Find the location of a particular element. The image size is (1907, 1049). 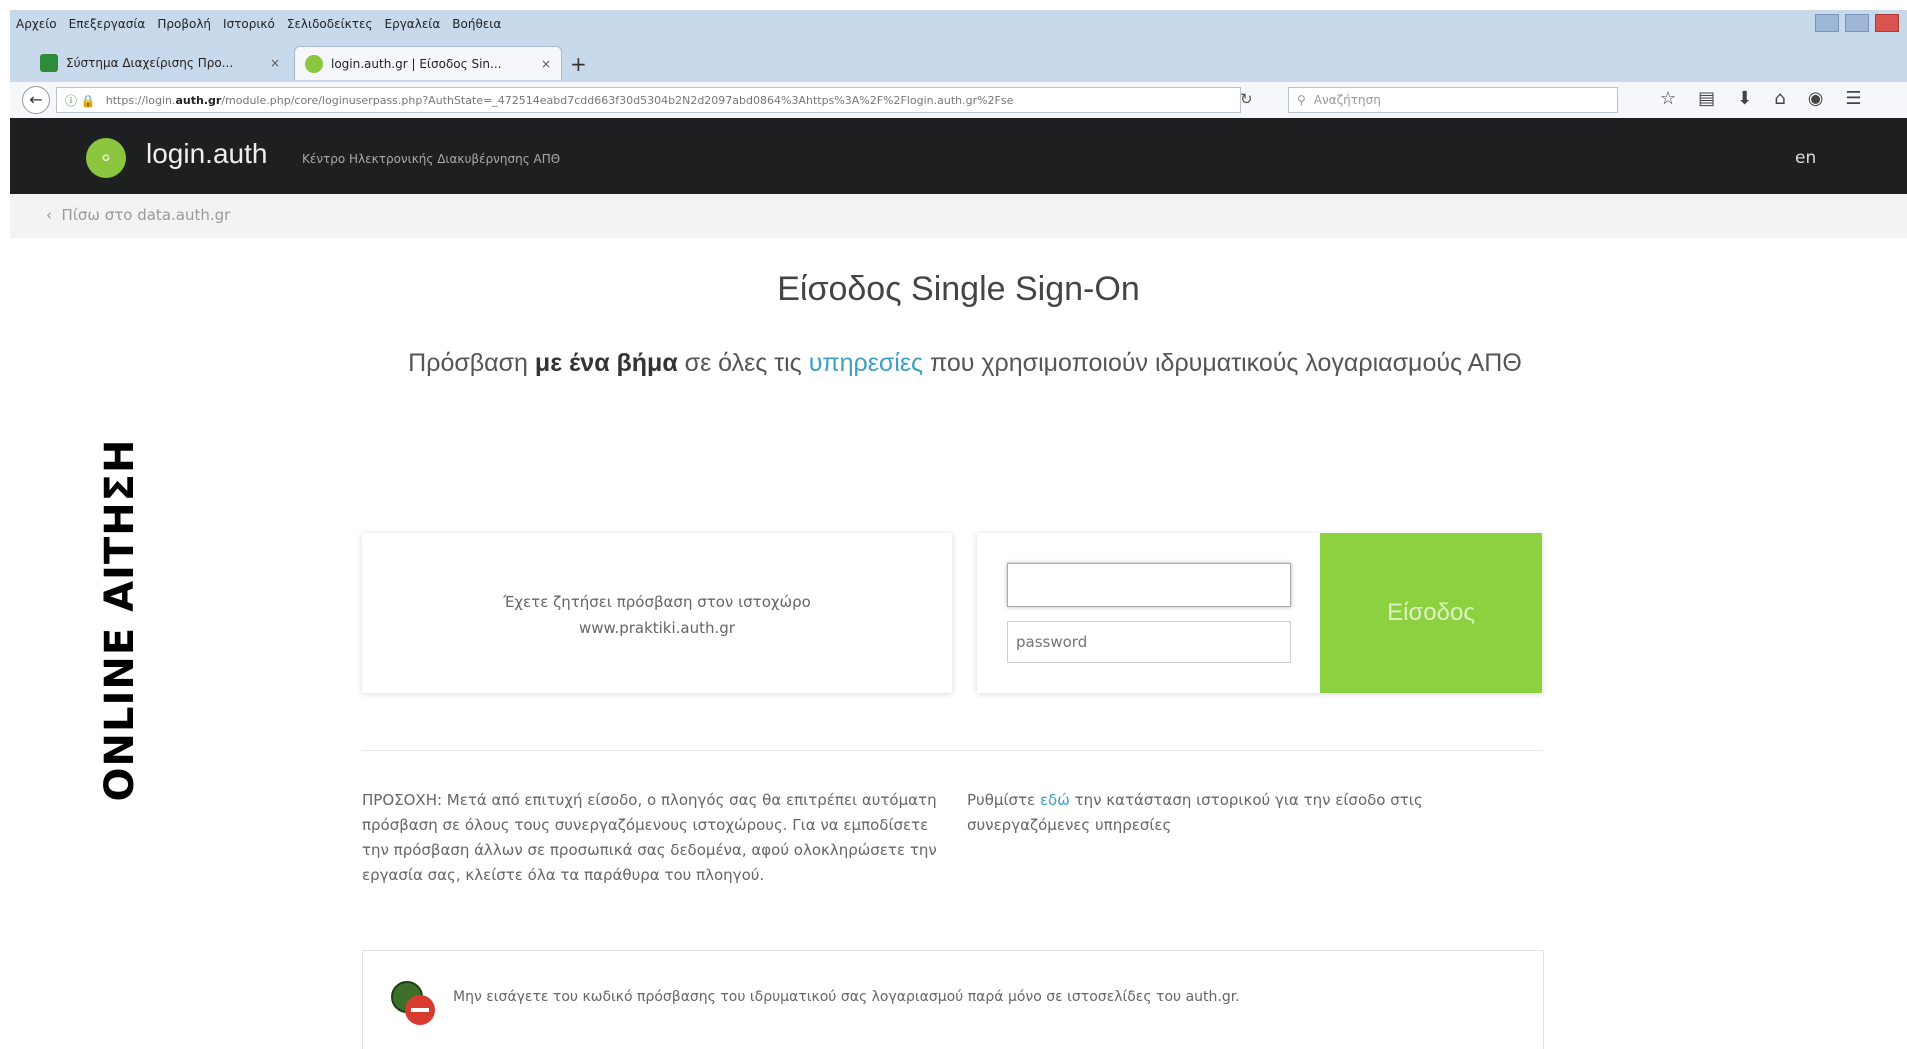

password-input is located at coordinates (1149, 642).